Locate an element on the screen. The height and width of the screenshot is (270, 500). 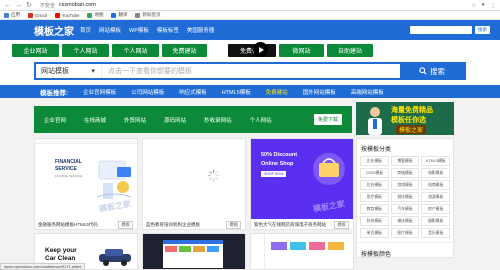
category-link: 音乐模板 is located at coordinates (435, 233).